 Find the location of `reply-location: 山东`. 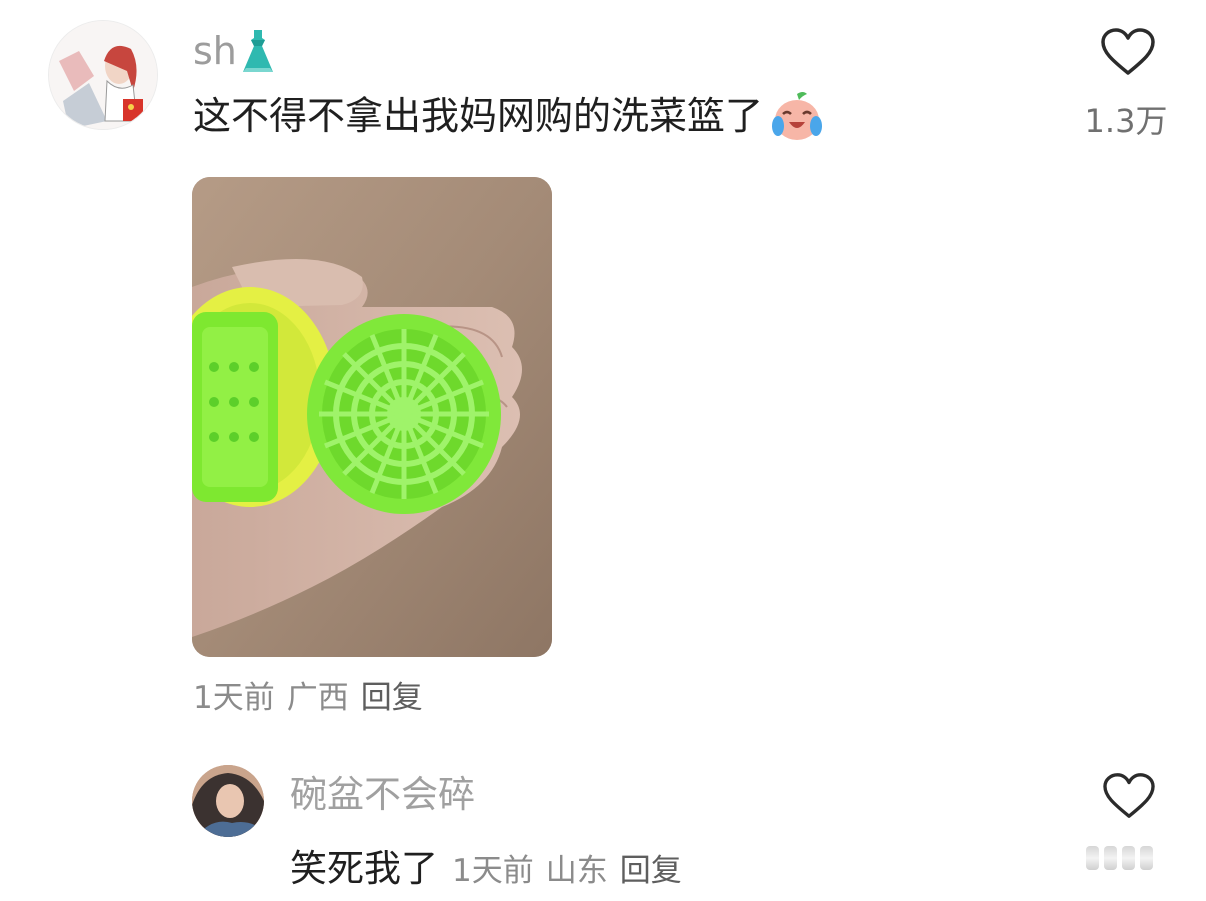

reply-location: 山东 is located at coordinates (576, 871).